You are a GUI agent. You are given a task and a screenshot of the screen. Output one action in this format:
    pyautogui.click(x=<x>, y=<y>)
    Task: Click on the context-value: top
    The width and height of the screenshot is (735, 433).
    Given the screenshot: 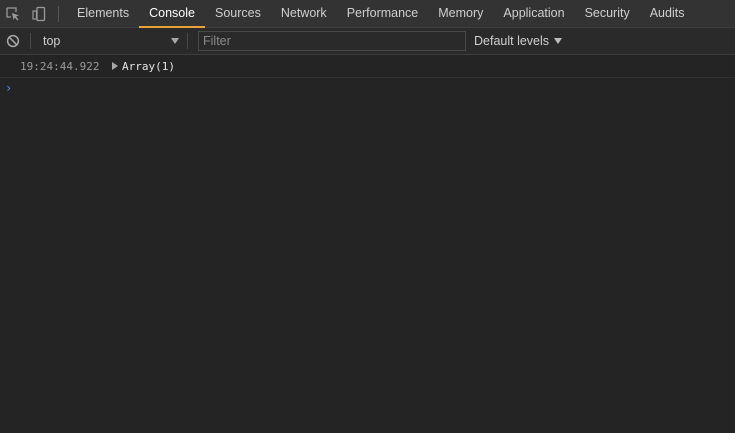 What is the action you would take?
    pyautogui.click(x=52, y=41)
    